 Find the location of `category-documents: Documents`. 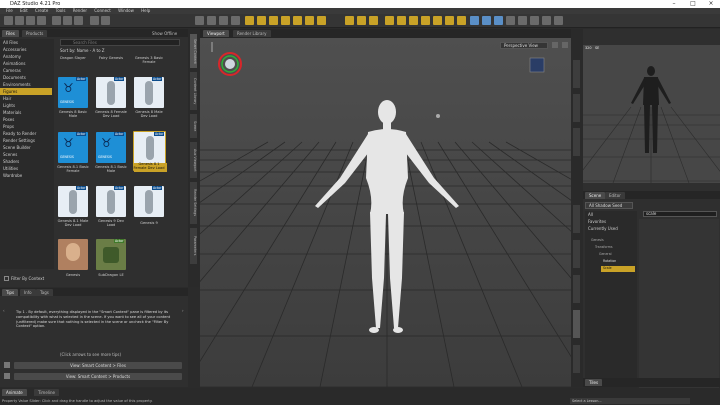

category-documents: Documents is located at coordinates (26, 77).